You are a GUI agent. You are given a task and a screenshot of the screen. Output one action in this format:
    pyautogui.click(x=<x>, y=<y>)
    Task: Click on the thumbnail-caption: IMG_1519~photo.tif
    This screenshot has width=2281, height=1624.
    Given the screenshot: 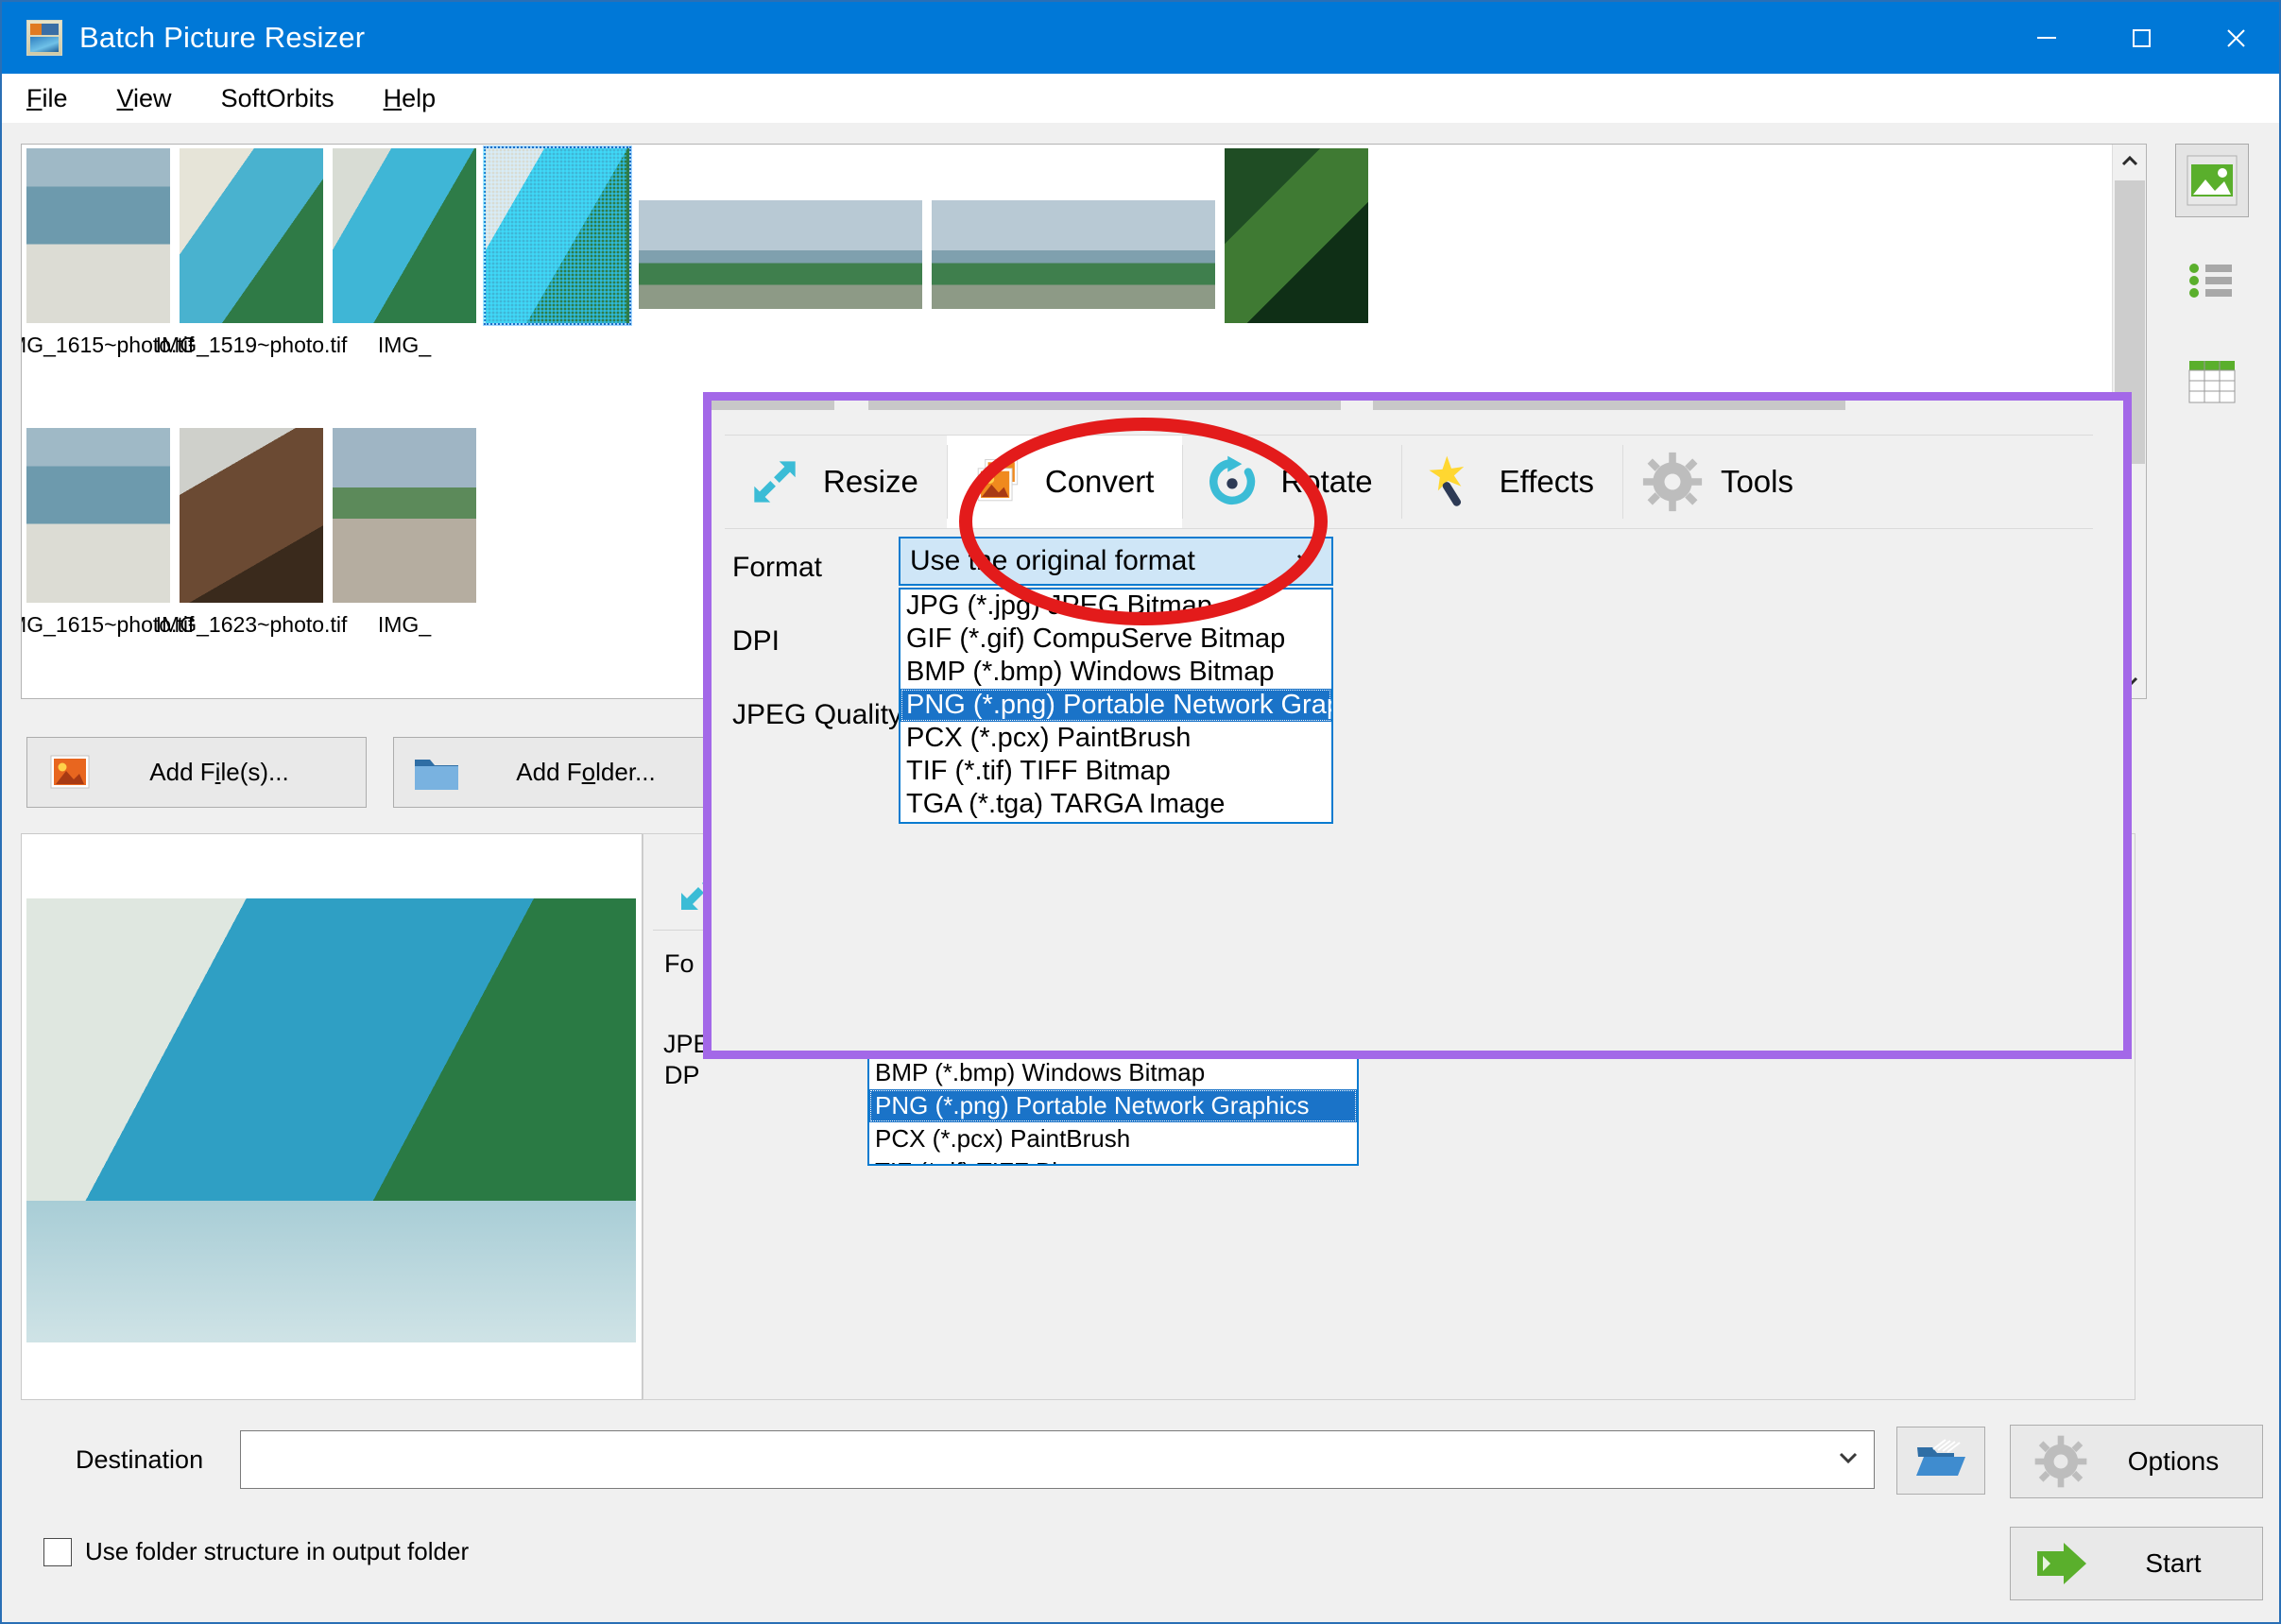 What is the action you would take?
    pyautogui.click(x=251, y=345)
    